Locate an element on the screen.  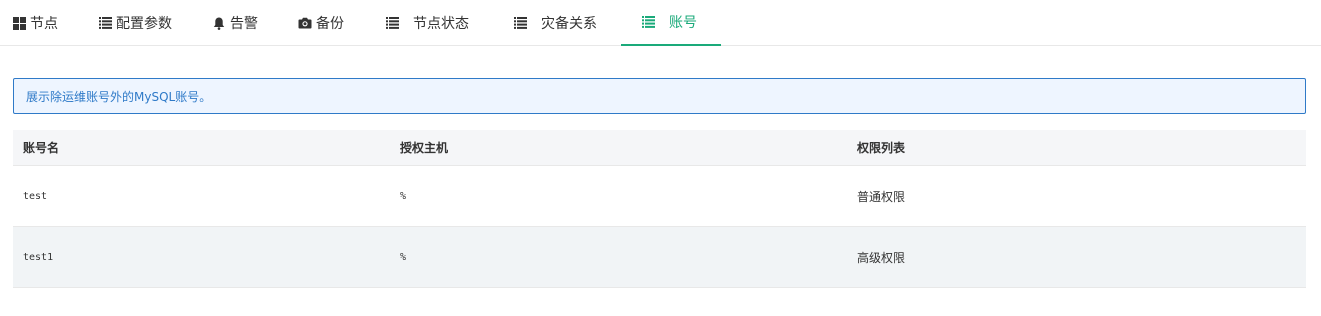
tab-bar: 节点 配置参数 告警 备份 节点状态 灾备关系 账号 is located at coordinates (660, 23).